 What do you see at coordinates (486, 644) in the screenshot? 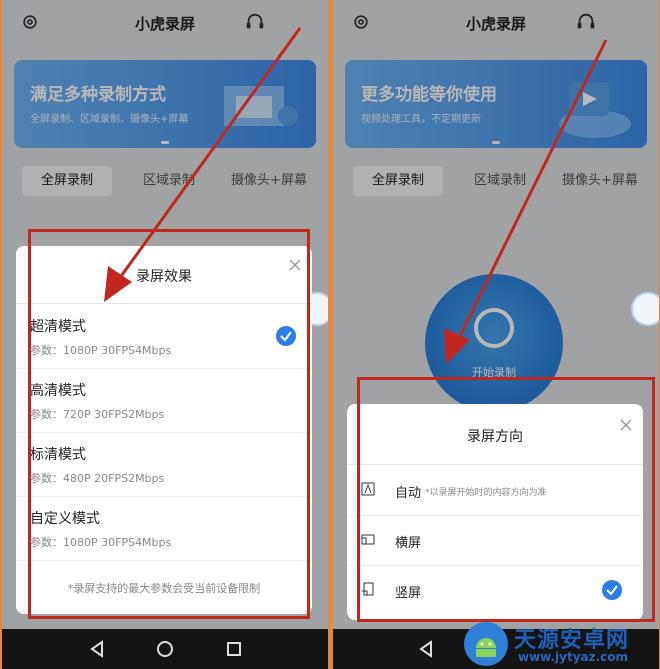
I see `android-logo-icon` at bounding box center [486, 644].